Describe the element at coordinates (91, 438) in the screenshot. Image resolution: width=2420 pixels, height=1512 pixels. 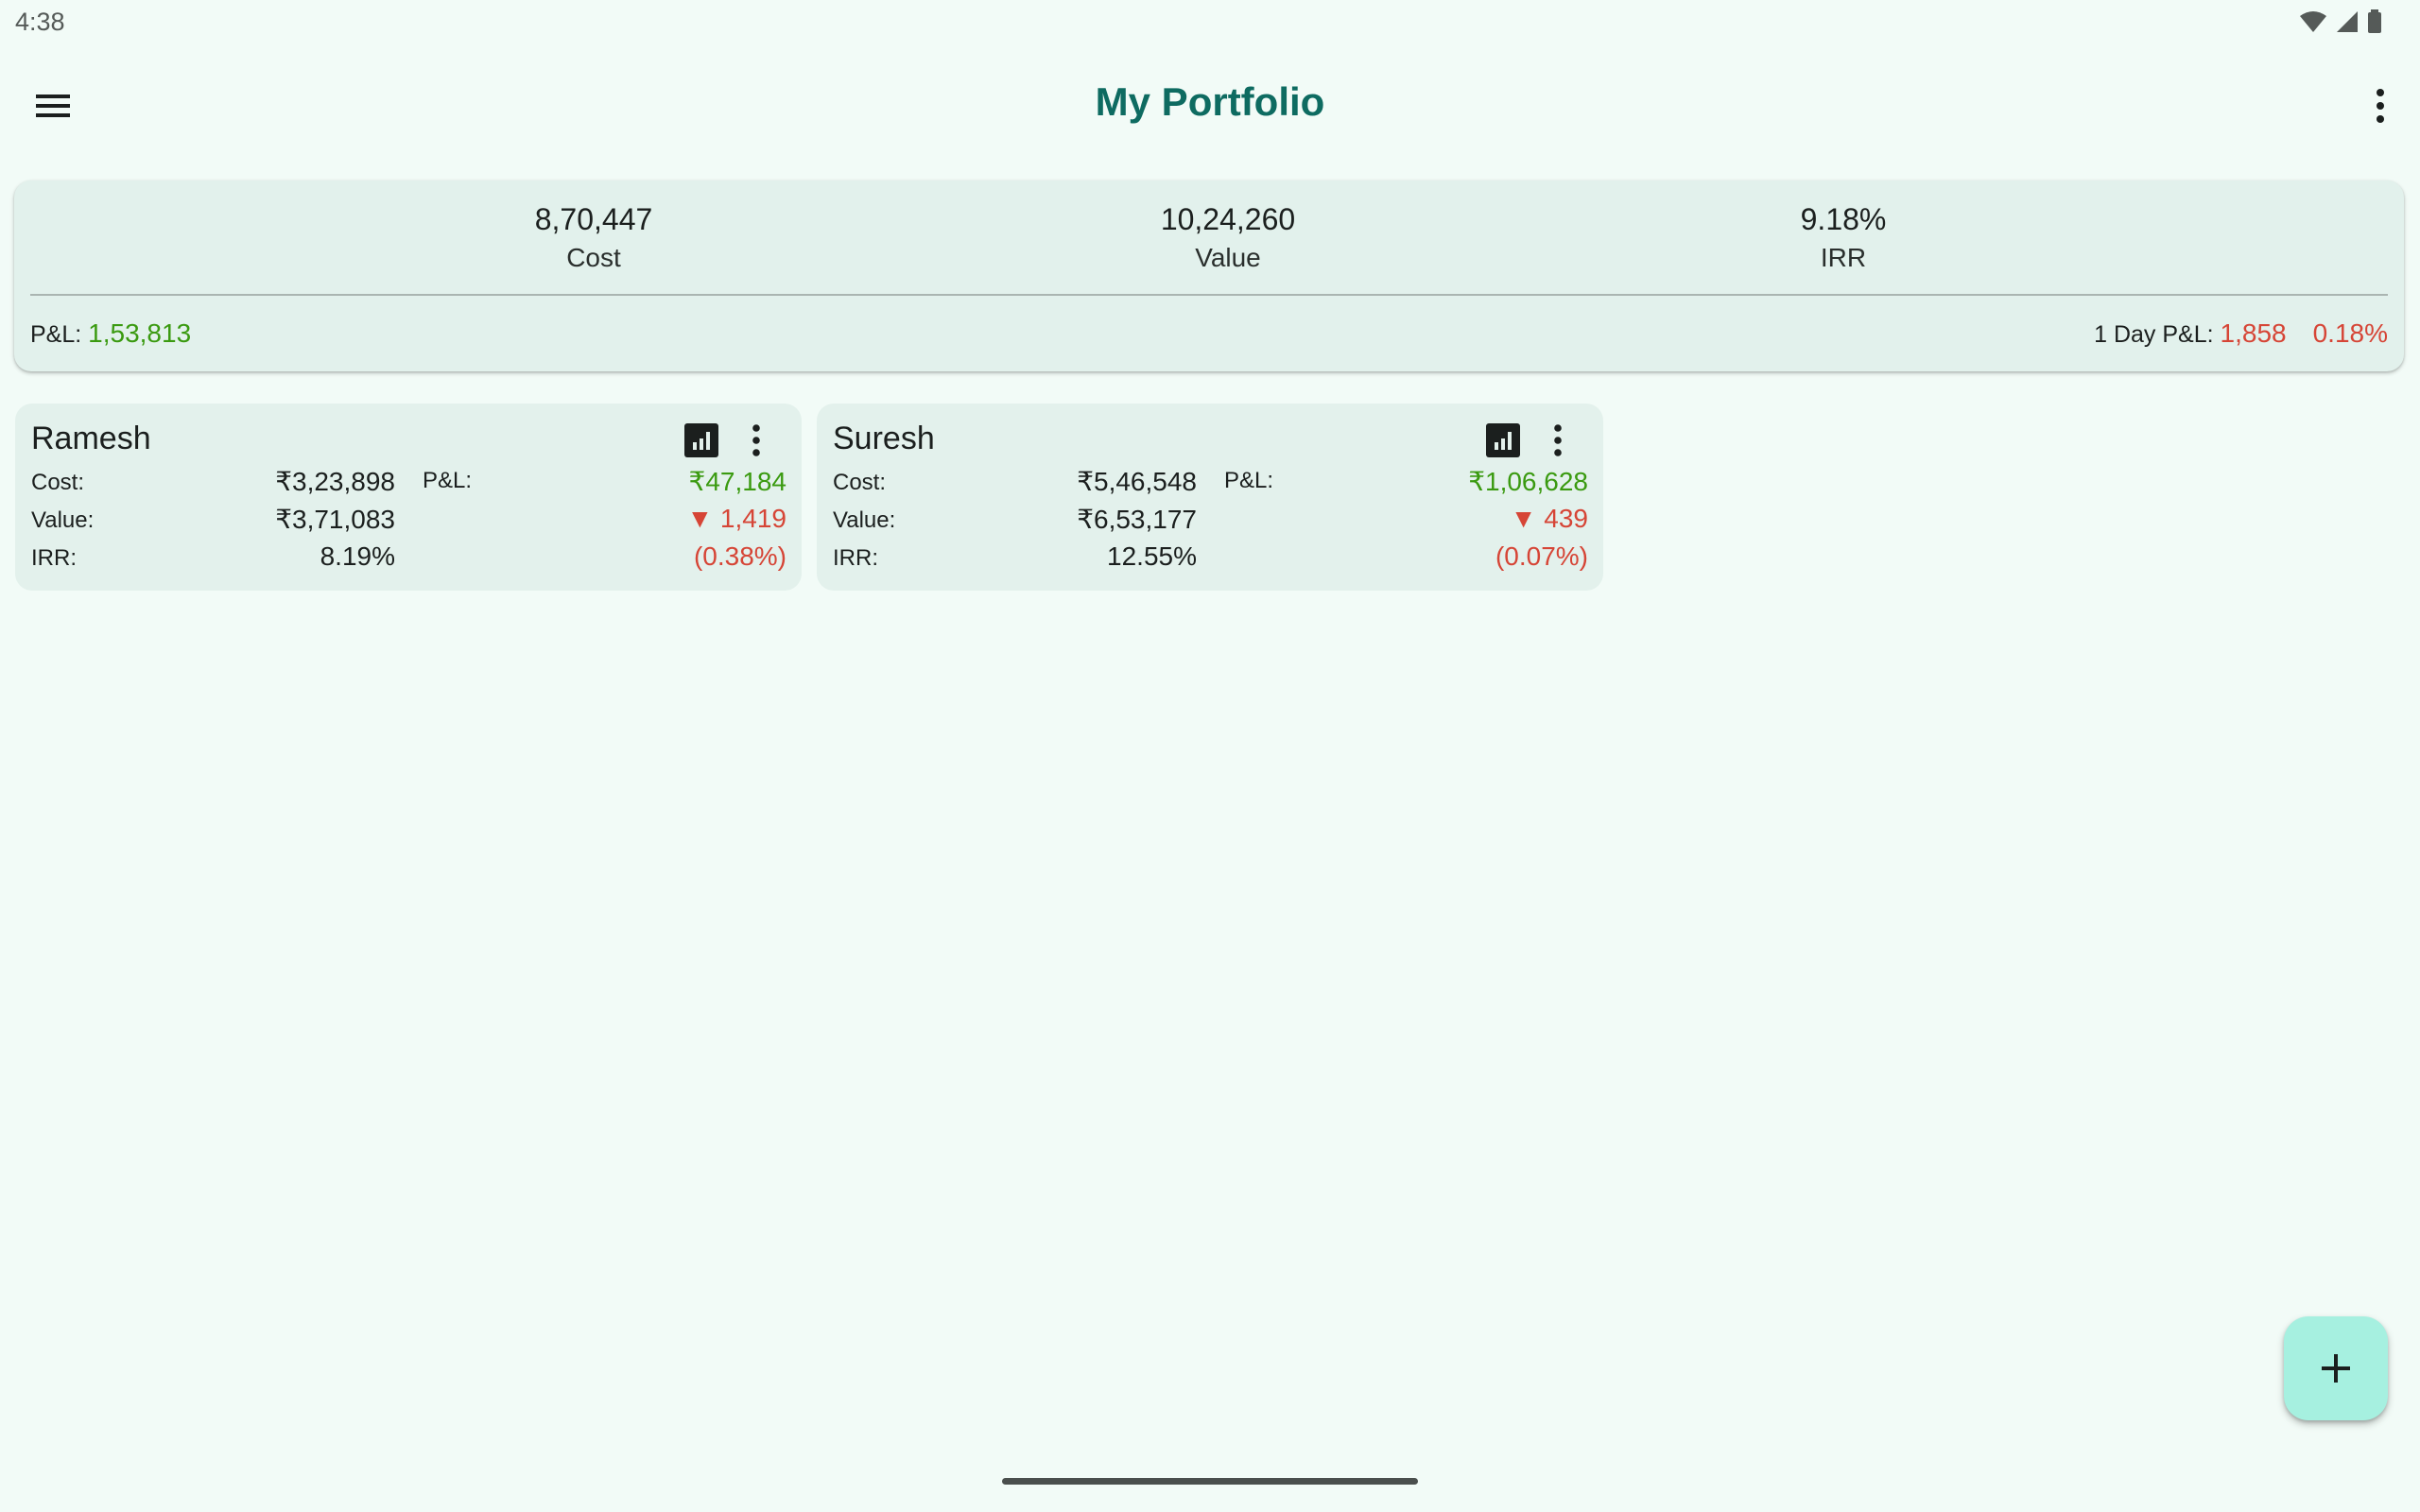
I see `portfolio-name: Ramesh` at that location.